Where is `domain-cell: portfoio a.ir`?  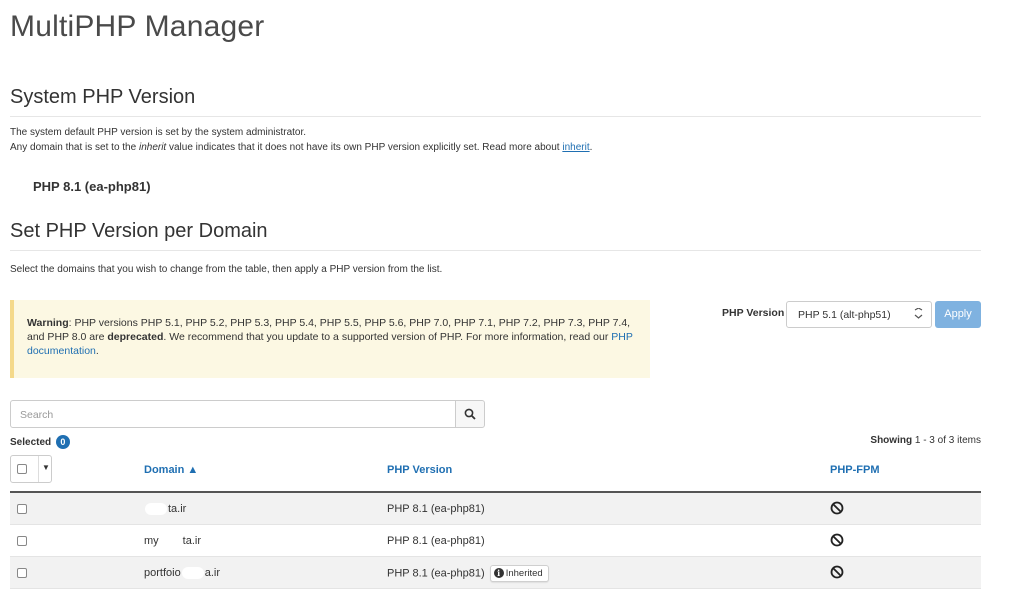 domain-cell: portfoio a.ir is located at coordinates (182, 573).